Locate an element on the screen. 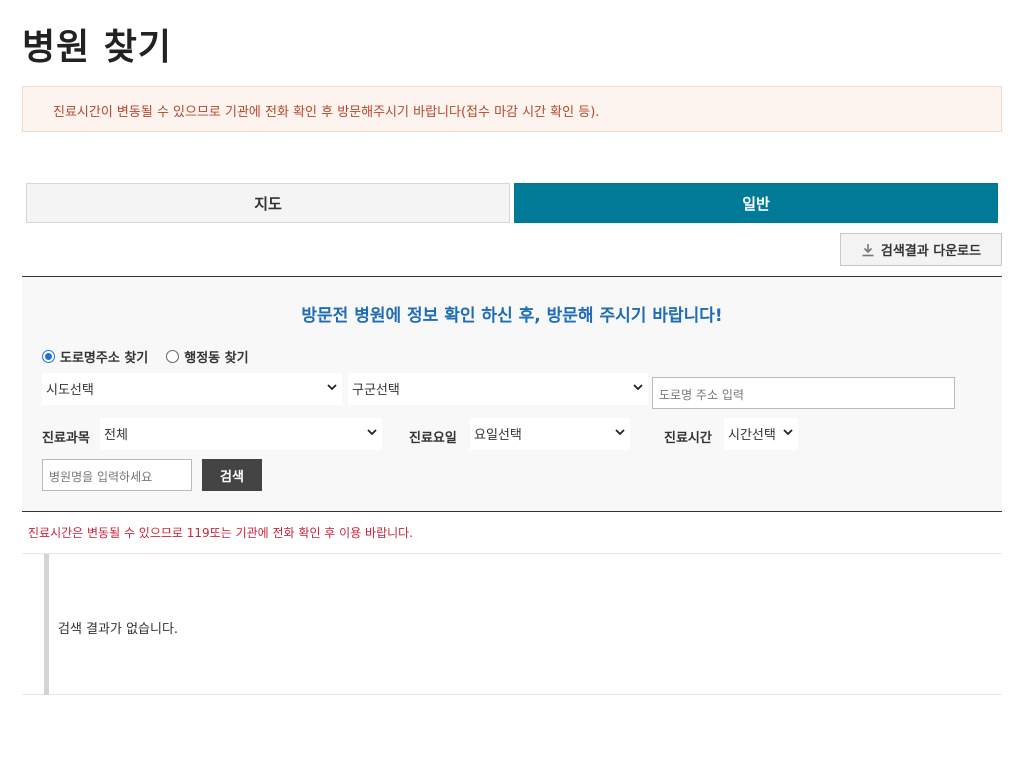 The image size is (1020, 773). time-select: 시간선택 is located at coordinates (761, 434).